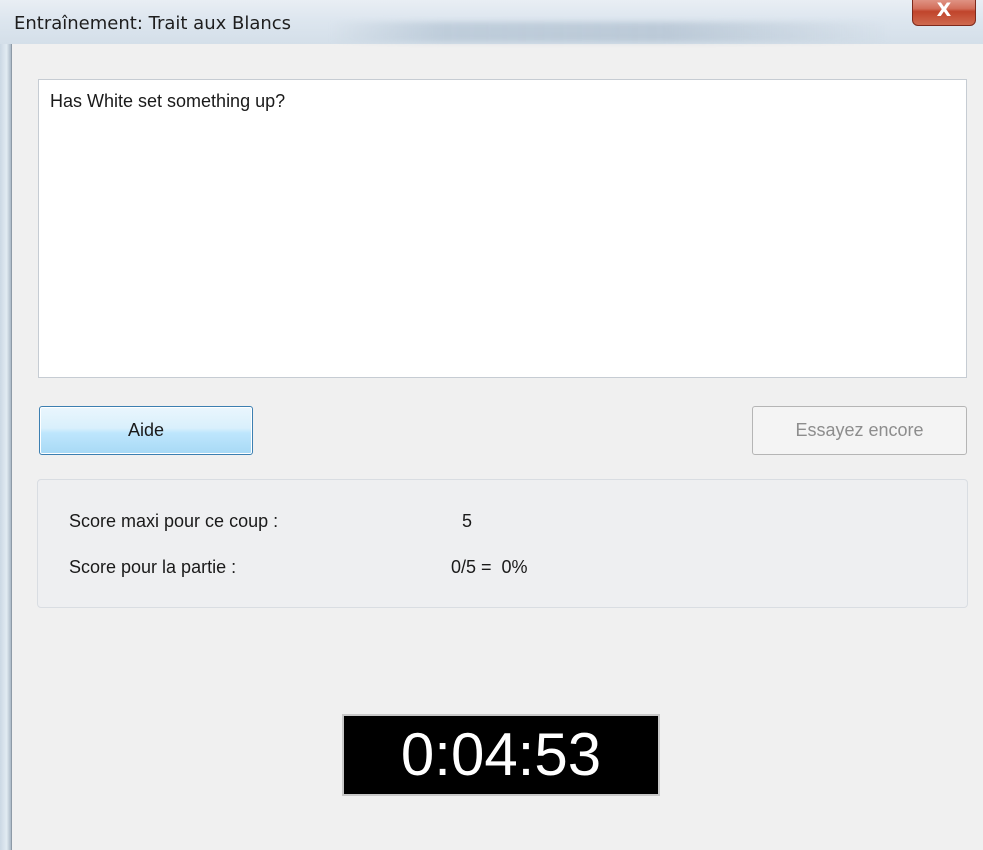 The image size is (983, 850). I want to click on retry-button: Essayez encore, so click(859, 430).